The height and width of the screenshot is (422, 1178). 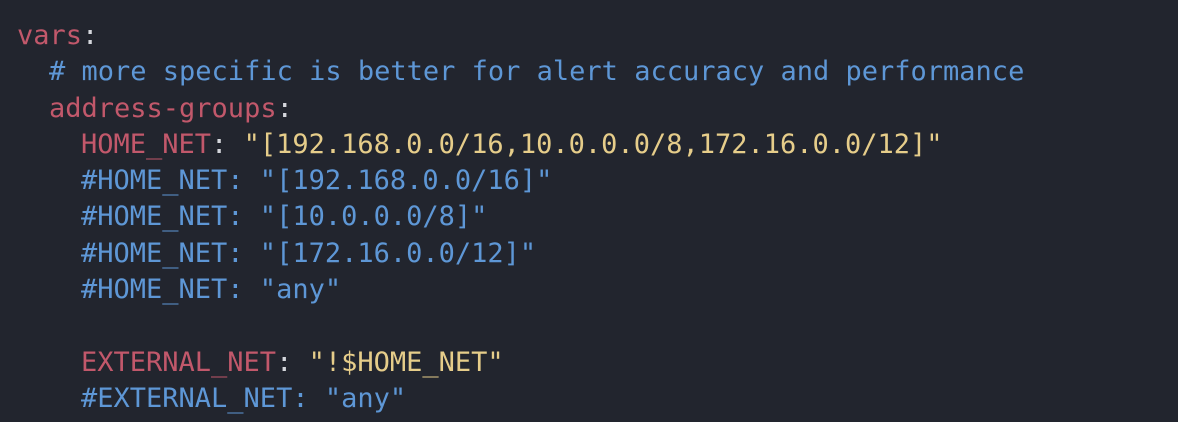 I want to click on yaml-key-home-net: HOME_NET, so click(x=146, y=144).